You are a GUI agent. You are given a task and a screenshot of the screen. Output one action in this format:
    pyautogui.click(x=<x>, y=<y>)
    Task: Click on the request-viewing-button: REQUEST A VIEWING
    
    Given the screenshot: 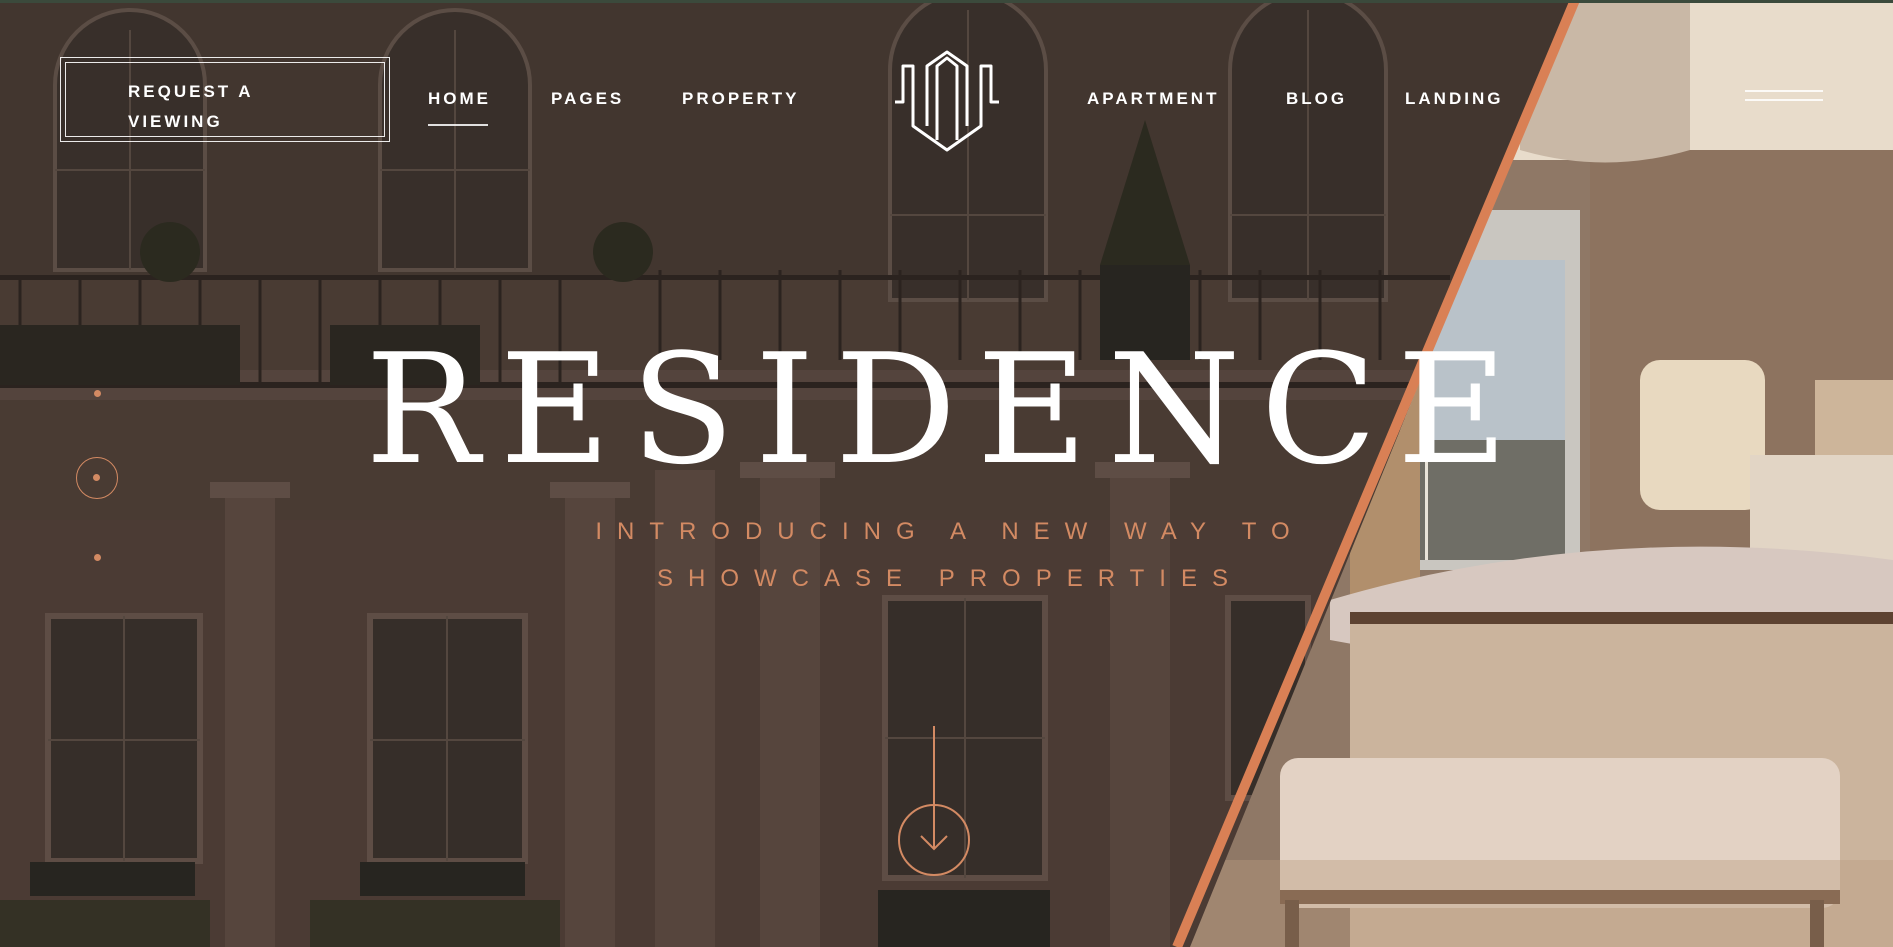 What is the action you would take?
    pyautogui.click(x=225, y=99)
    